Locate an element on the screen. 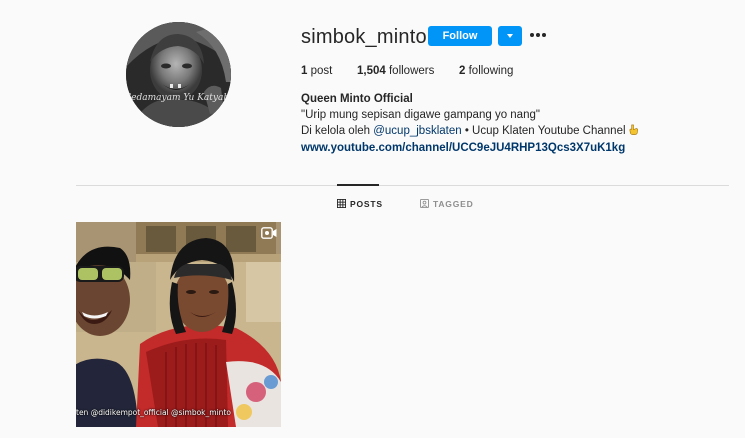 The width and height of the screenshot is (745, 438). active-tab-indicator is located at coordinates (358, 185).